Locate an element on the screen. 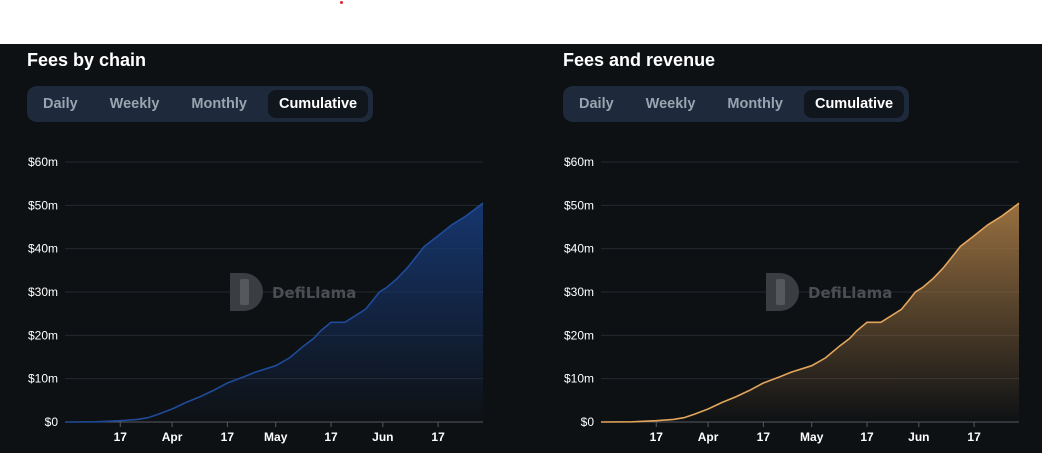 The image size is (1042, 453). red-dot is located at coordinates (341, 2).